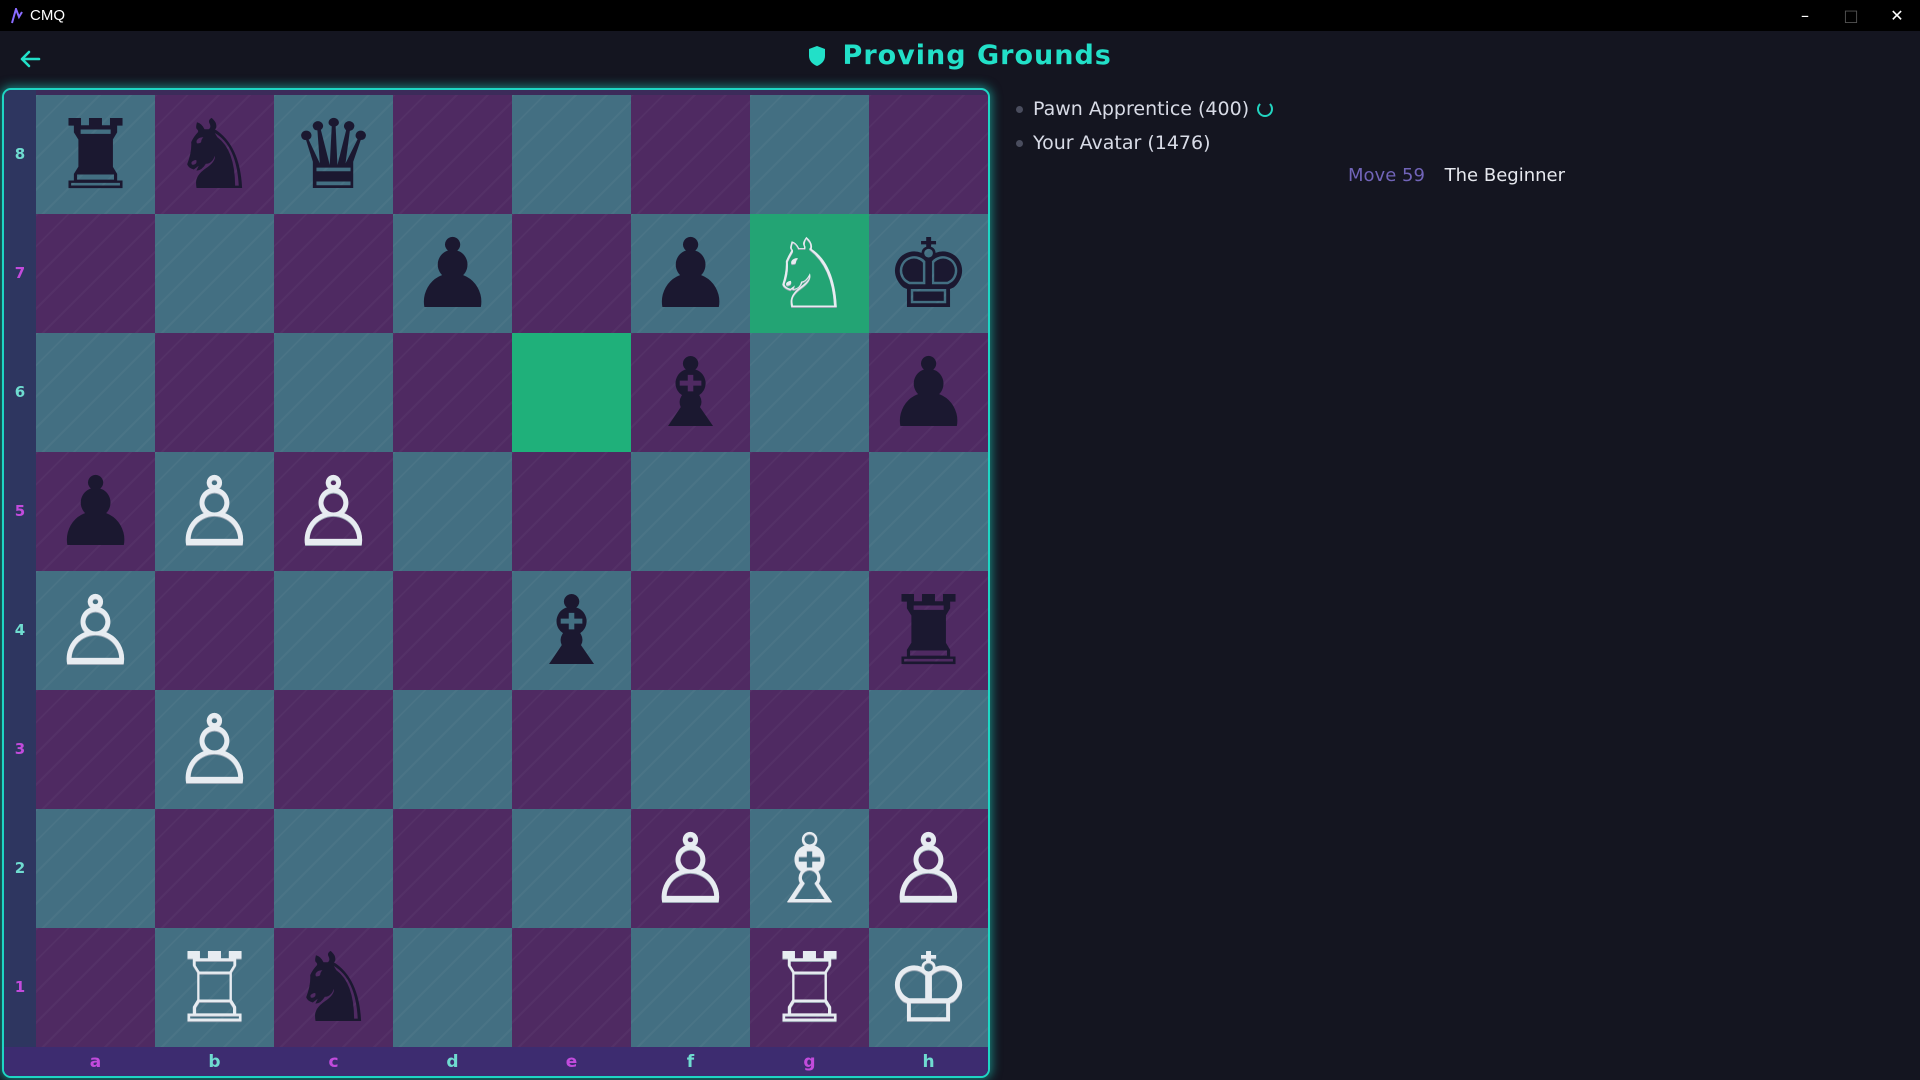  Describe the element at coordinates (95, 749) in the screenshot. I see `square-a3` at that location.